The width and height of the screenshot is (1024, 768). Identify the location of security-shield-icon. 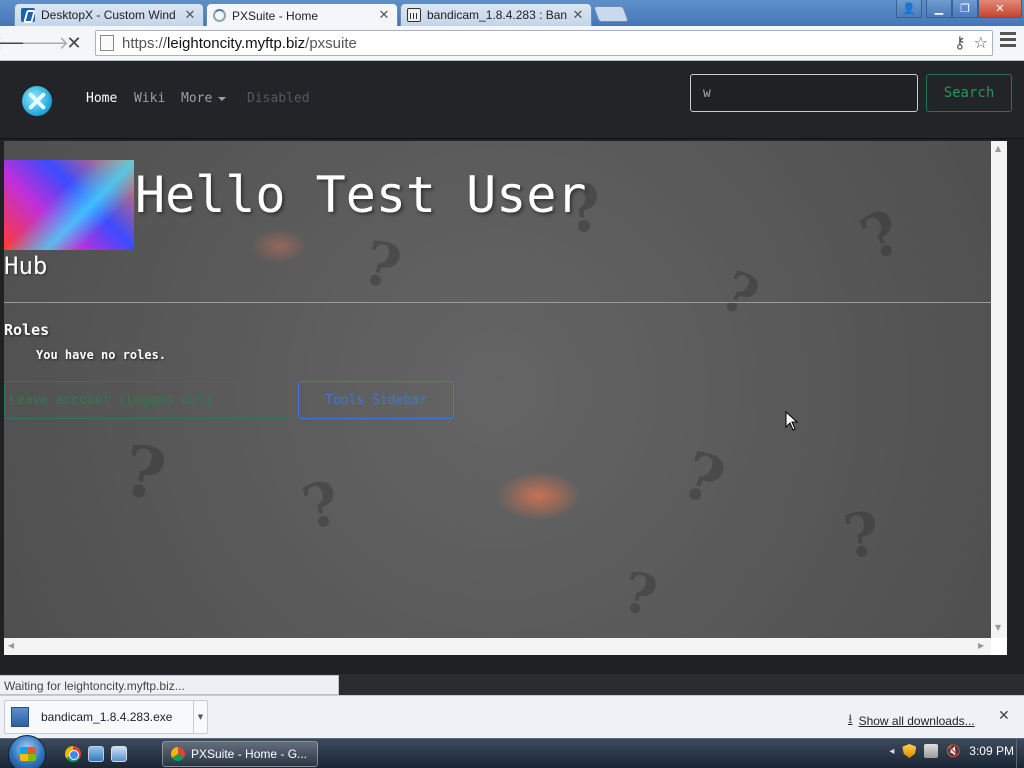
(909, 751).